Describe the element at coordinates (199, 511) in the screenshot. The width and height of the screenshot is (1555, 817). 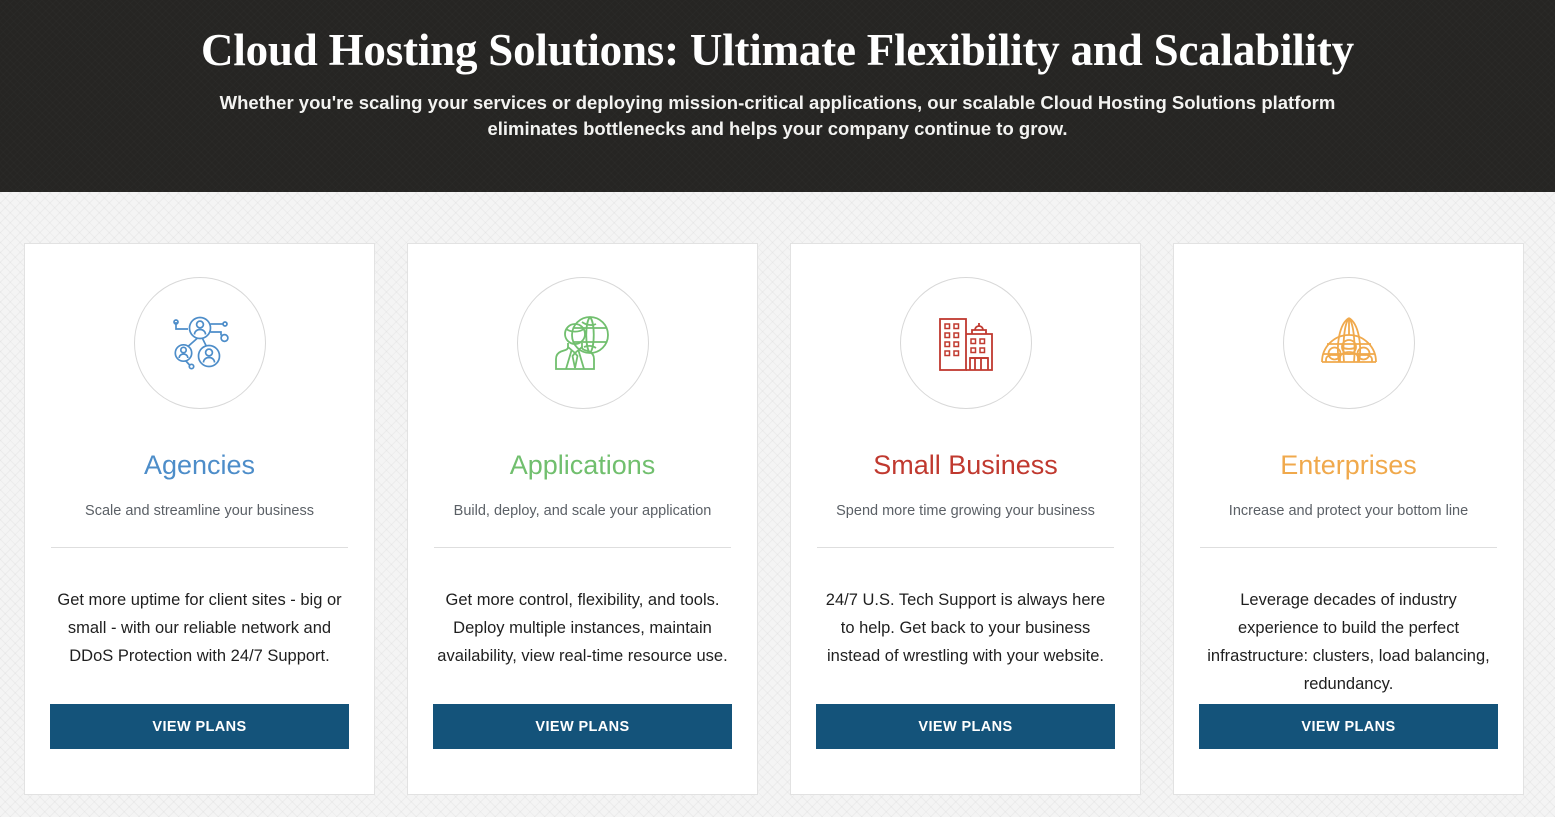
I see `card-subtitle: Scale and streamline your business` at that location.